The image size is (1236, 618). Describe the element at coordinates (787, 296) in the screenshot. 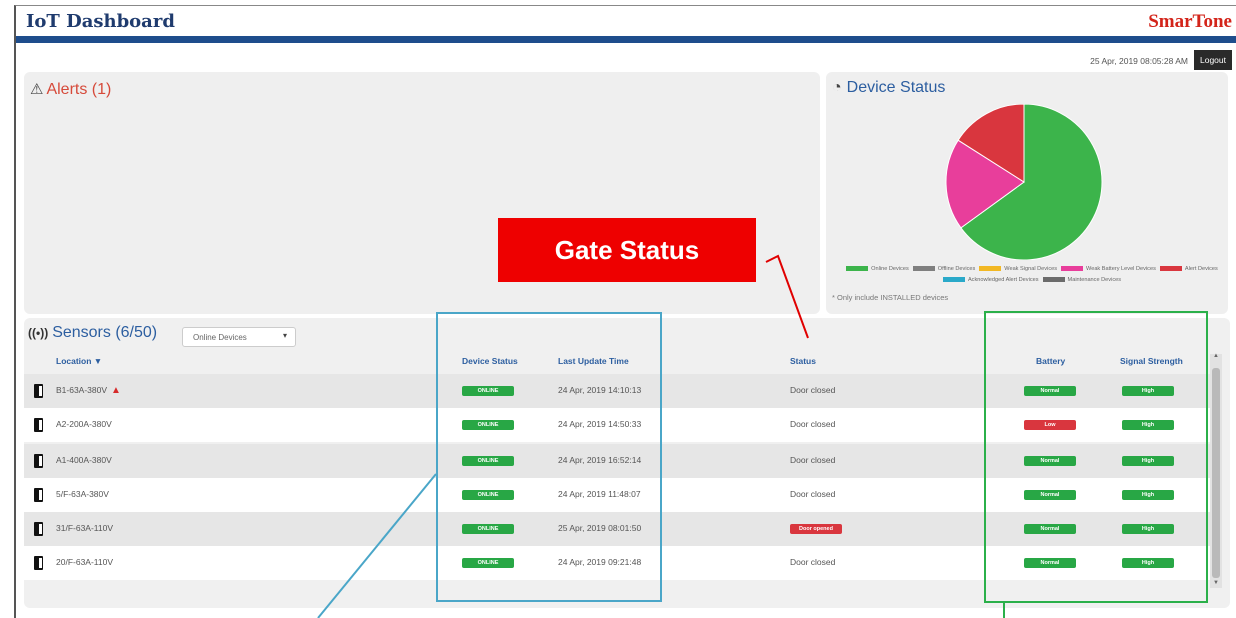

I see `gate-callout-line` at that location.